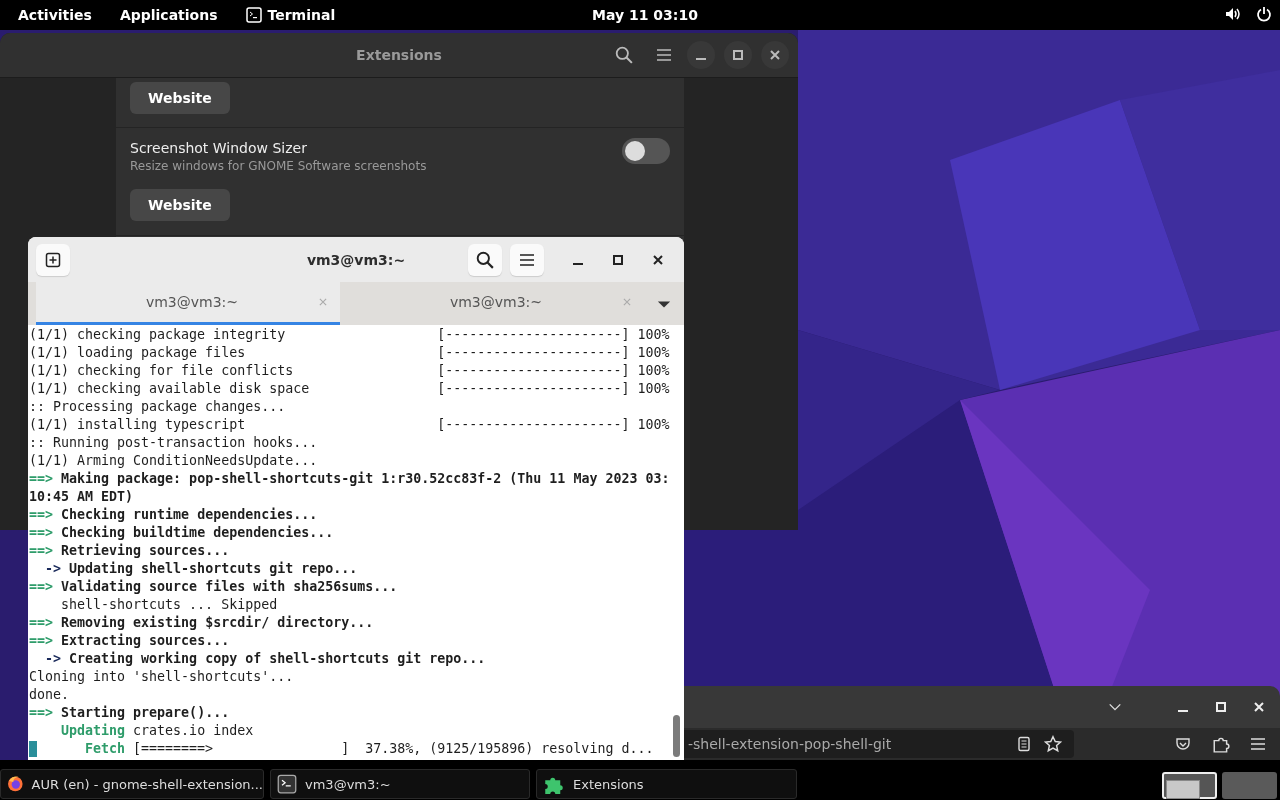 Image resolution: width=1280 pixels, height=800 pixels. What do you see at coordinates (33, 749) in the screenshot?
I see `text-cursor` at bounding box center [33, 749].